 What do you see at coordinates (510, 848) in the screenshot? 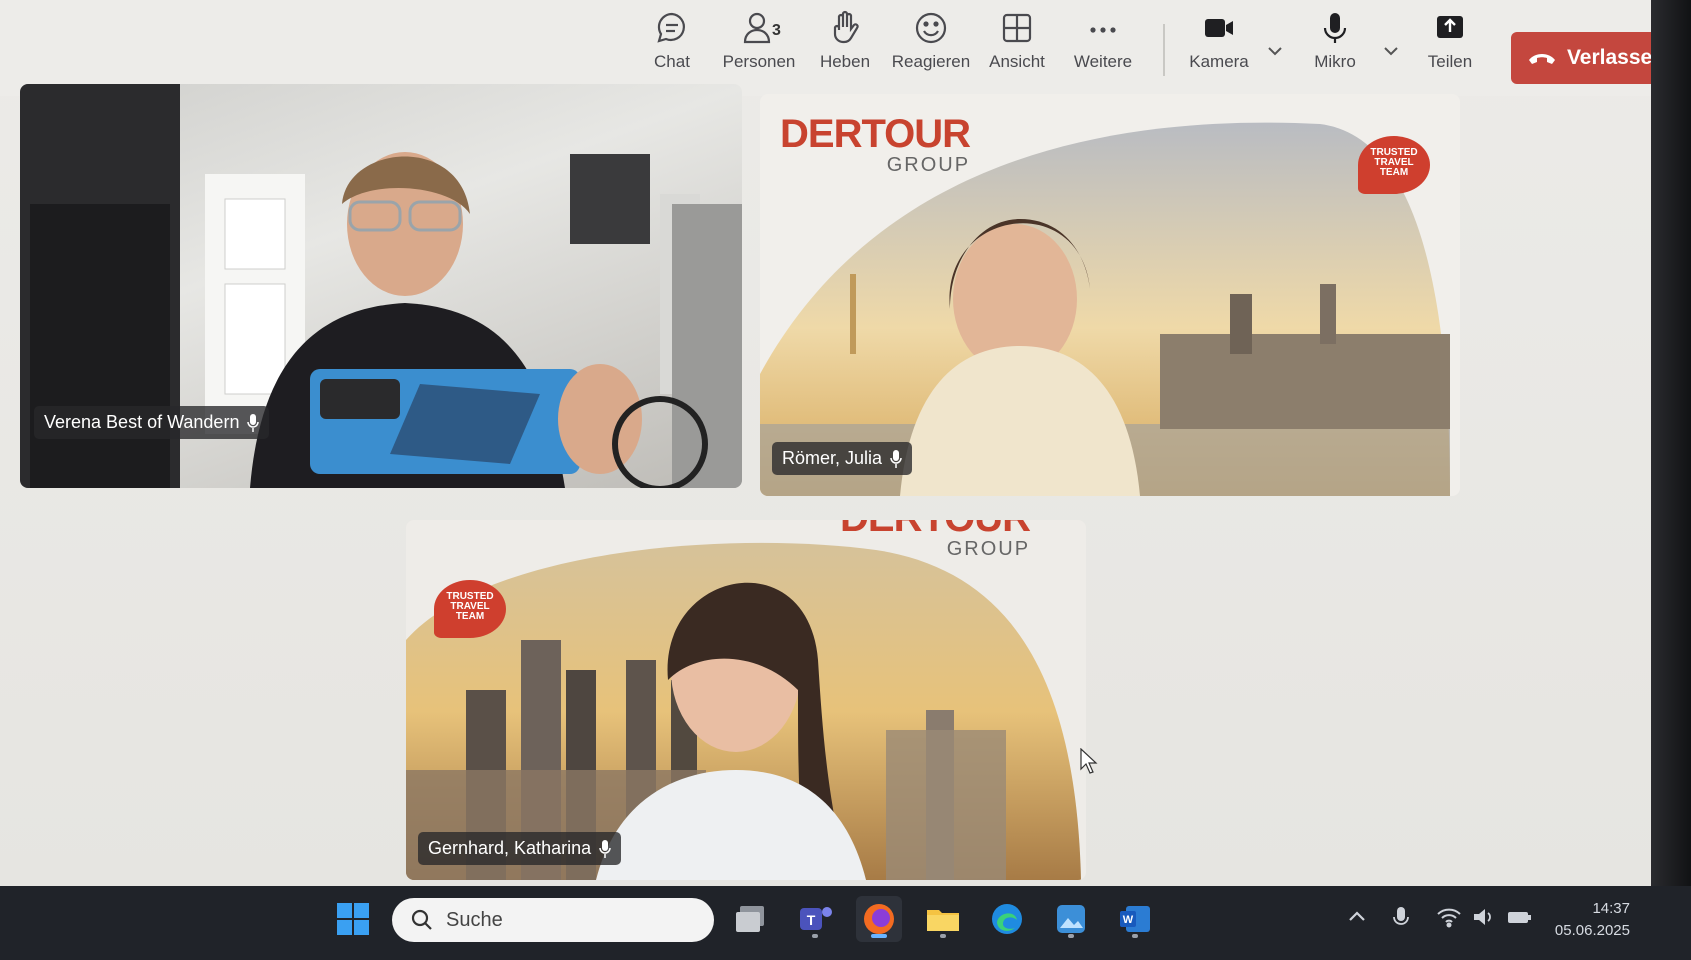
I see `participant-name: Gernhard, Katharina` at bounding box center [510, 848].